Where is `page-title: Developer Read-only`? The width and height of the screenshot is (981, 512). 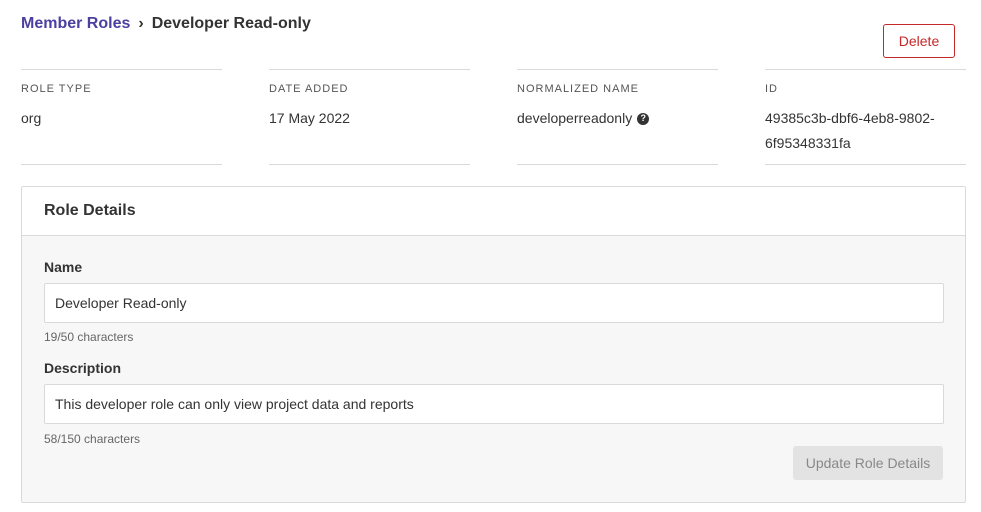 page-title: Developer Read-only is located at coordinates (231, 23).